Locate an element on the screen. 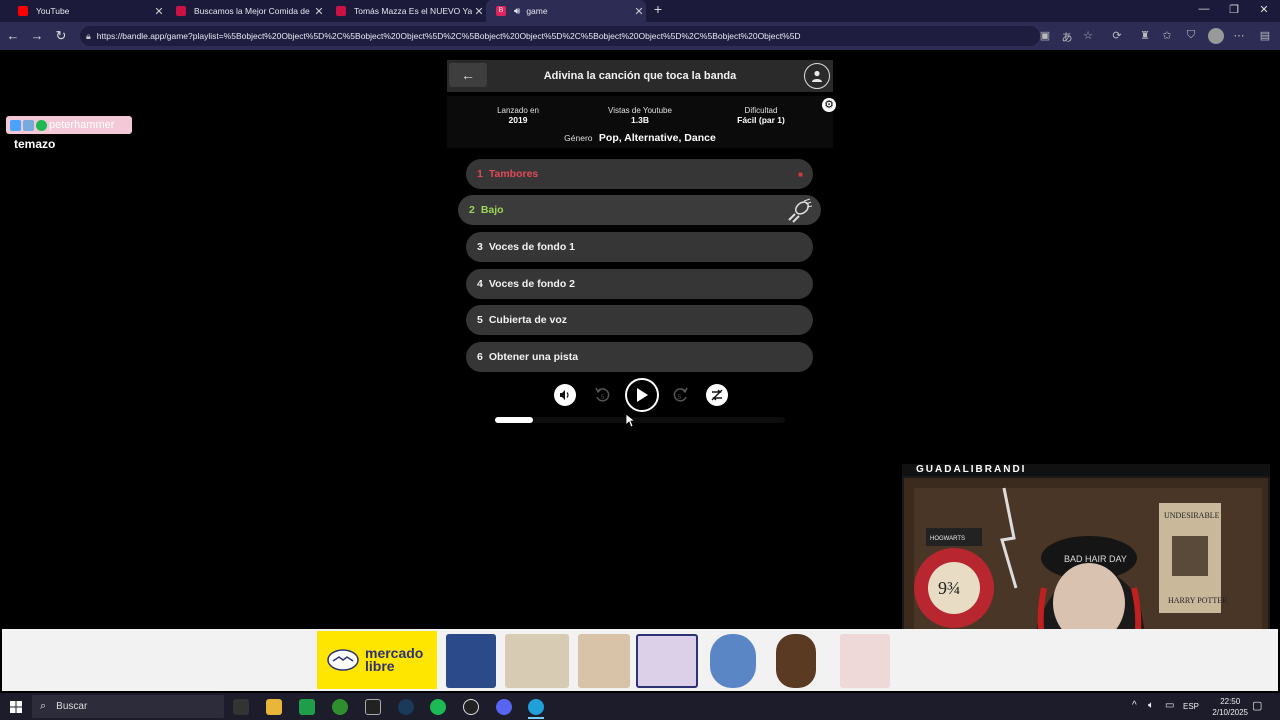 Image resolution: width=1280 pixels, height=720 pixels. track-label: Bajo is located at coordinates (492, 210).